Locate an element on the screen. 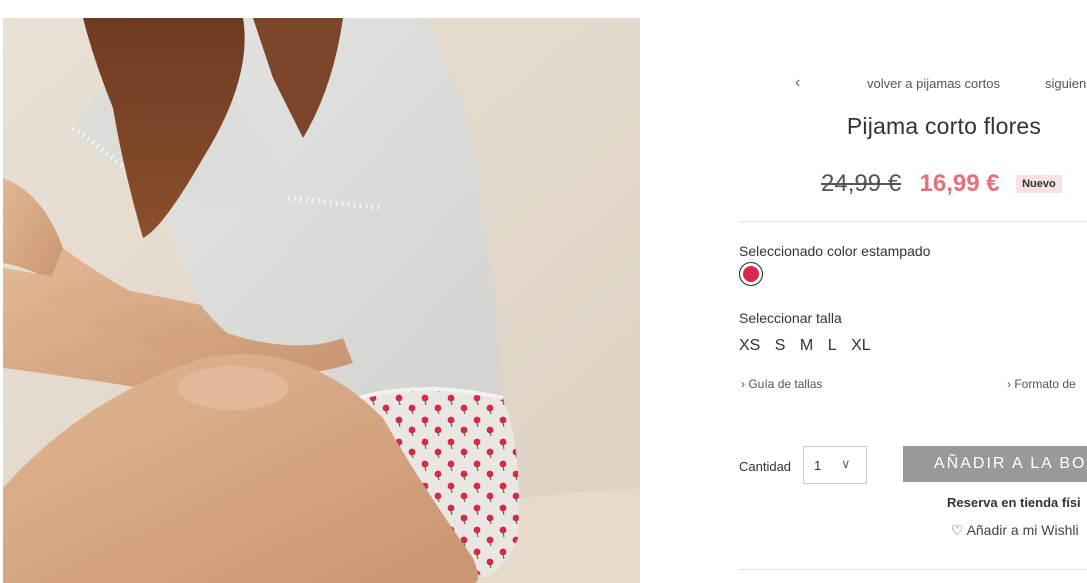  chevron-left-icon: ‹ is located at coordinates (797, 83).